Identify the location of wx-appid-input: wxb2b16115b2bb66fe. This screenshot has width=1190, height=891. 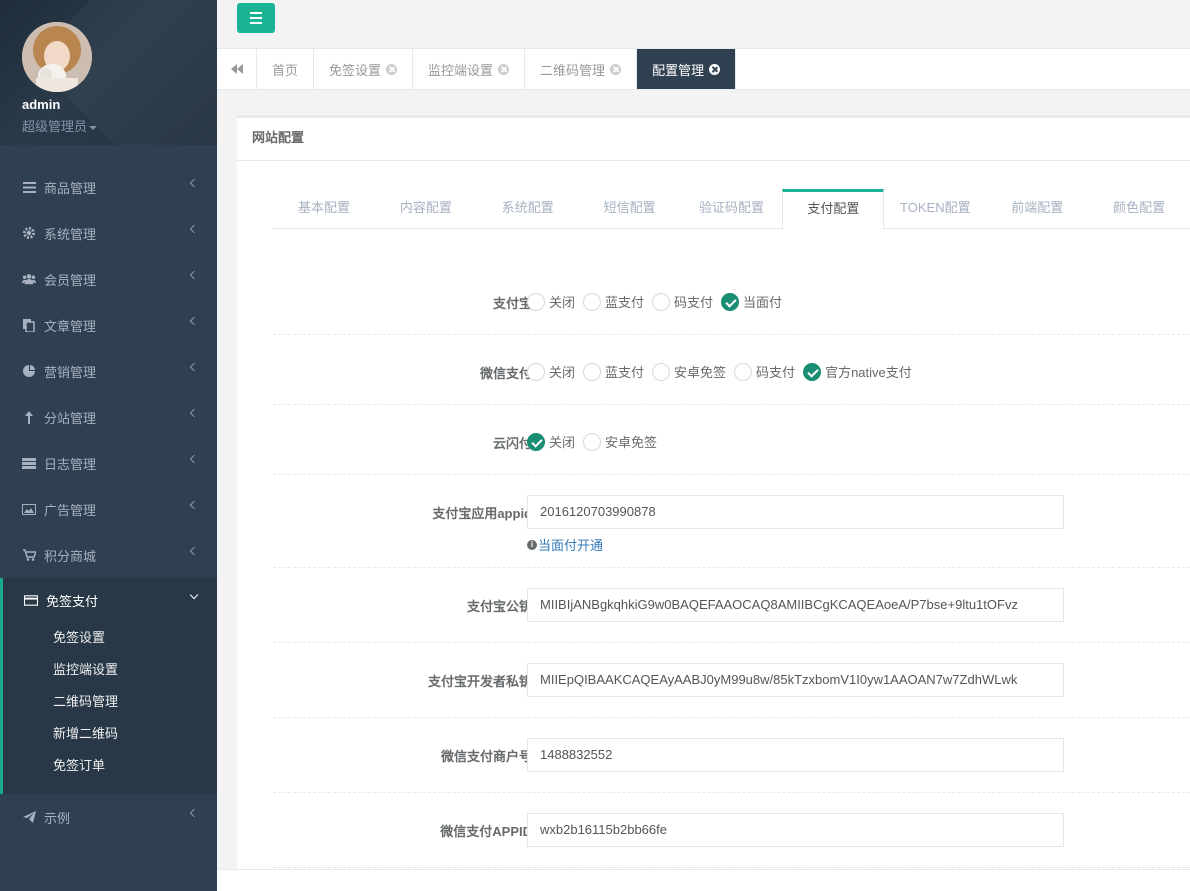
(795, 830).